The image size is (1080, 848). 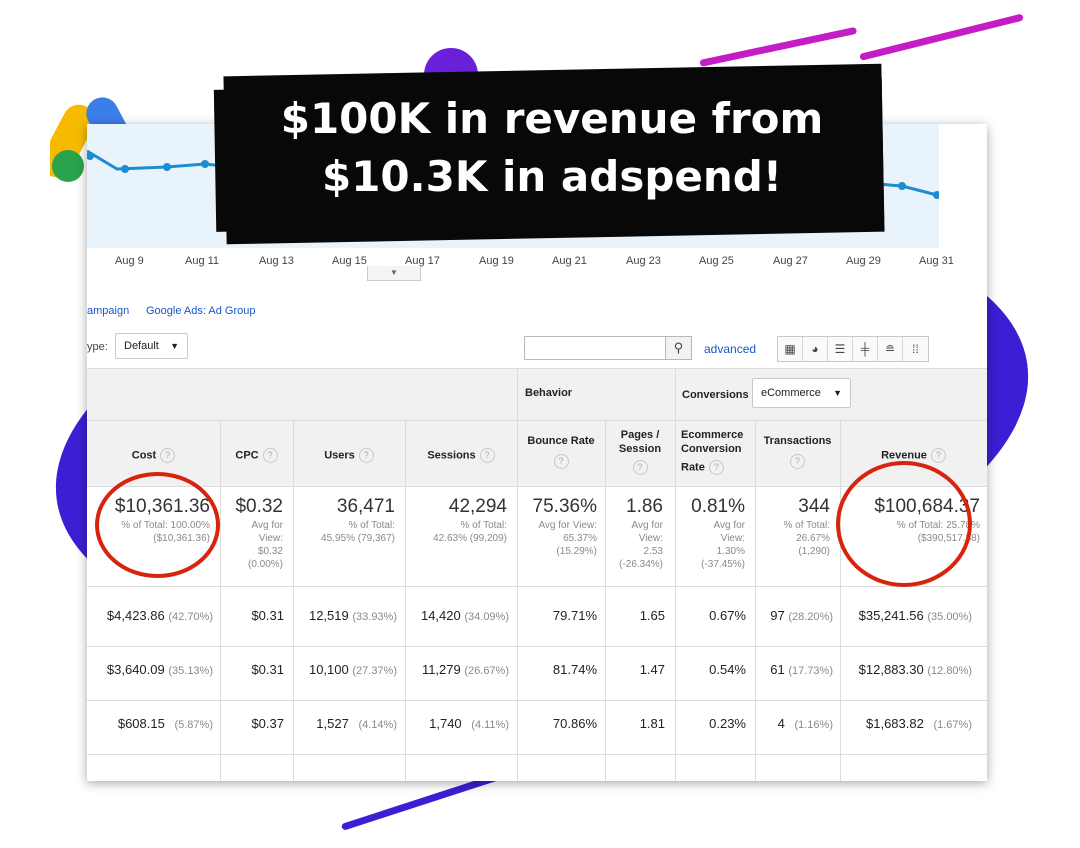 I want to click on table-row-3-transactions: 4 (1.16%), so click(x=794, y=723).